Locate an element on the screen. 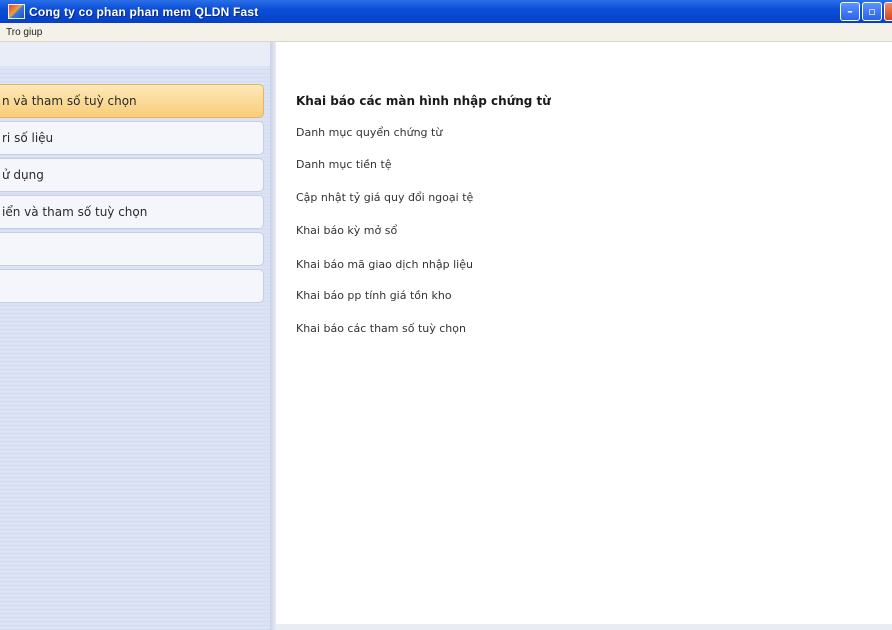  sidebar-item-options: n và tham số tuỳ chọn is located at coordinates (132, 101).